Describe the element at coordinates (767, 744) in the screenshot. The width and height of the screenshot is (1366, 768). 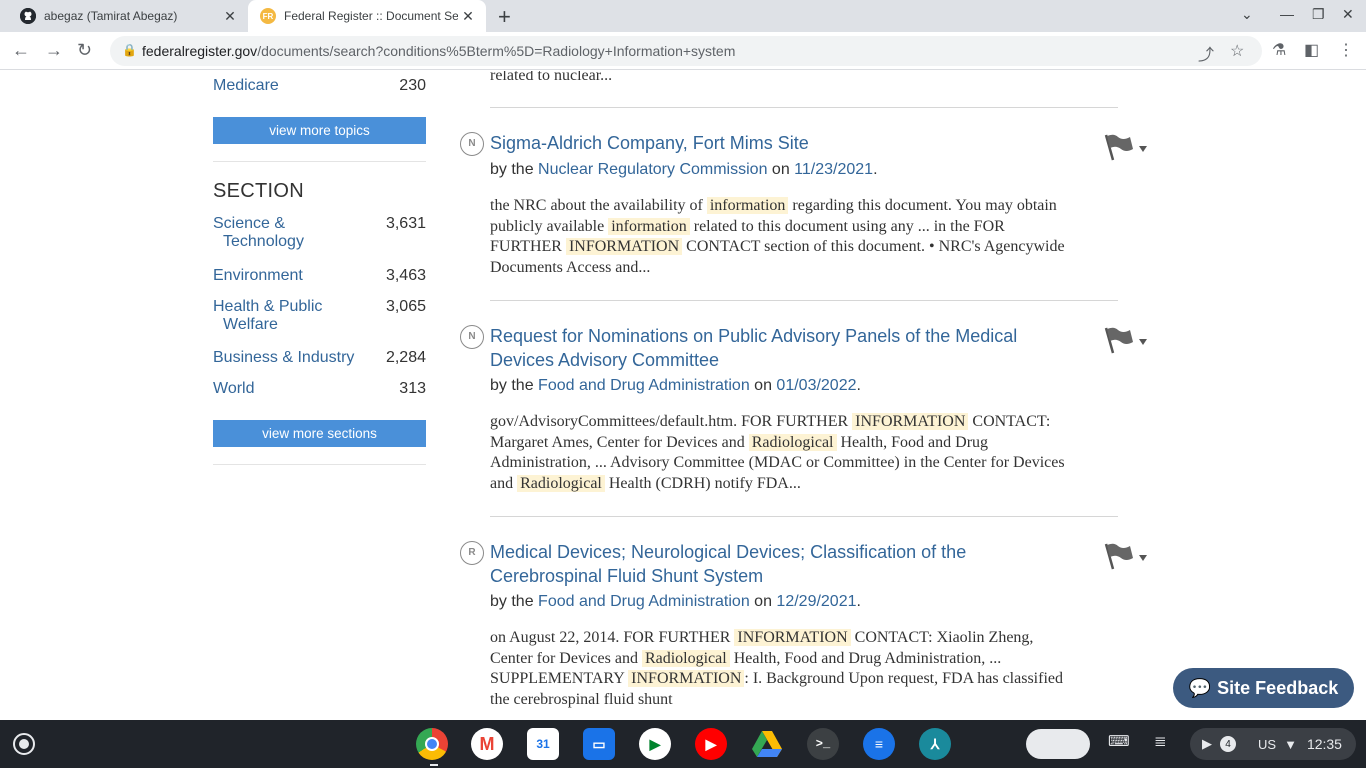
I see `drive-icon` at that location.